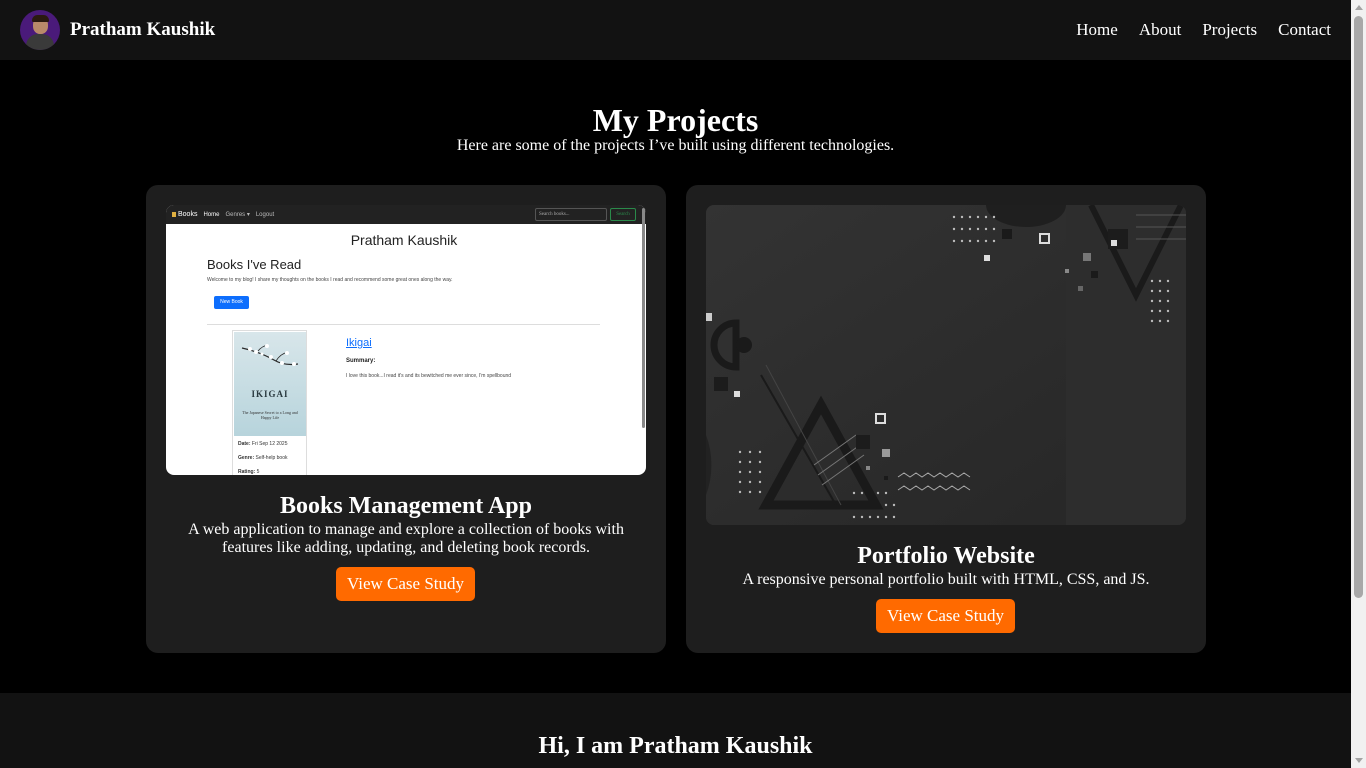 This screenshot has width=1366, height=768. What do you see at coordinates (1304, 30) in the screenshot?
I see `nav-link-contact: Contact` at bounding box center [1304, 30].